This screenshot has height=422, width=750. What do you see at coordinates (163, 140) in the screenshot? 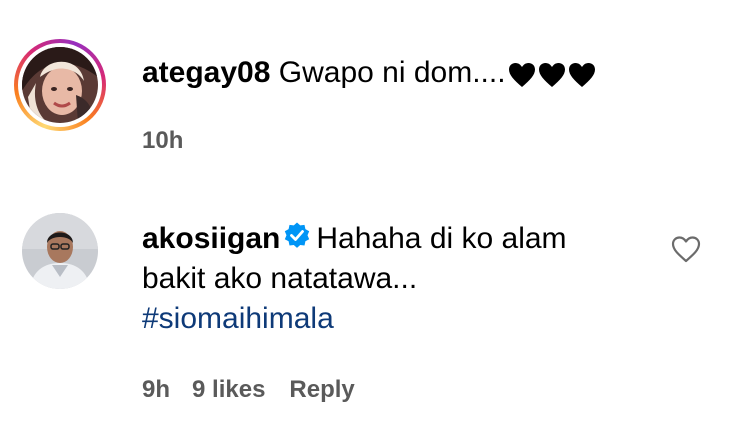
I see `comment-1-timestamp: 10h` at bounding box center [163, 140].